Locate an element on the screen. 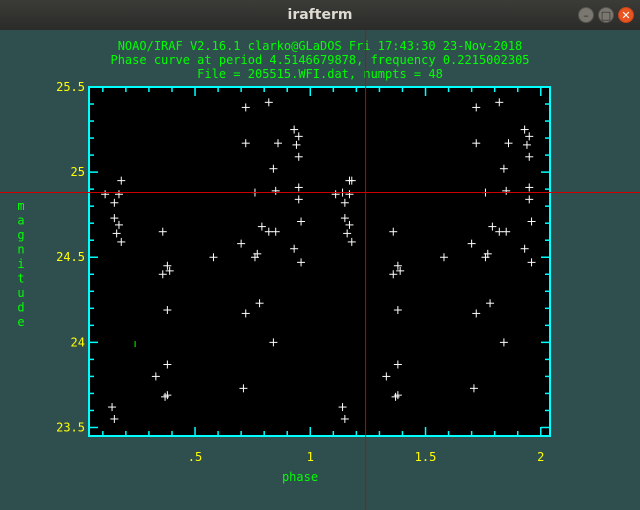 This screenshot has width=640, height=510. close-button: ✕ is located at coordinates (626, 15).